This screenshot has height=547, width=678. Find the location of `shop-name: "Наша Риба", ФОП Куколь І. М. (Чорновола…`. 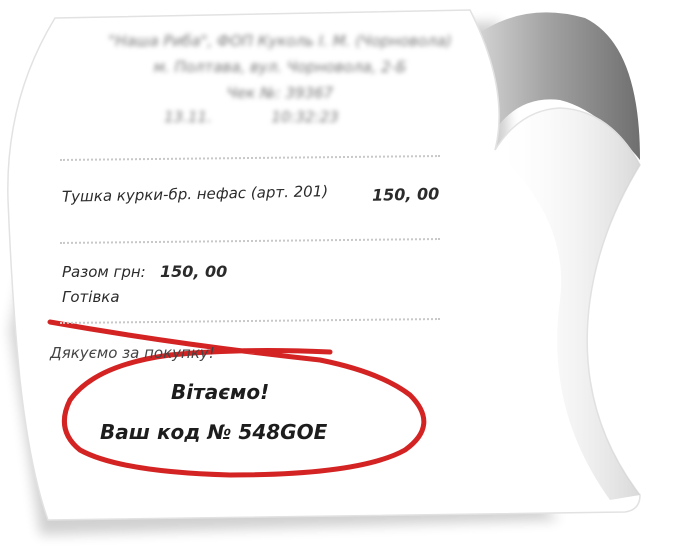

shop-name: "Наша Риба", ФОП Куколь І. М. (Чорновола… is located at coordinates (280, 41).